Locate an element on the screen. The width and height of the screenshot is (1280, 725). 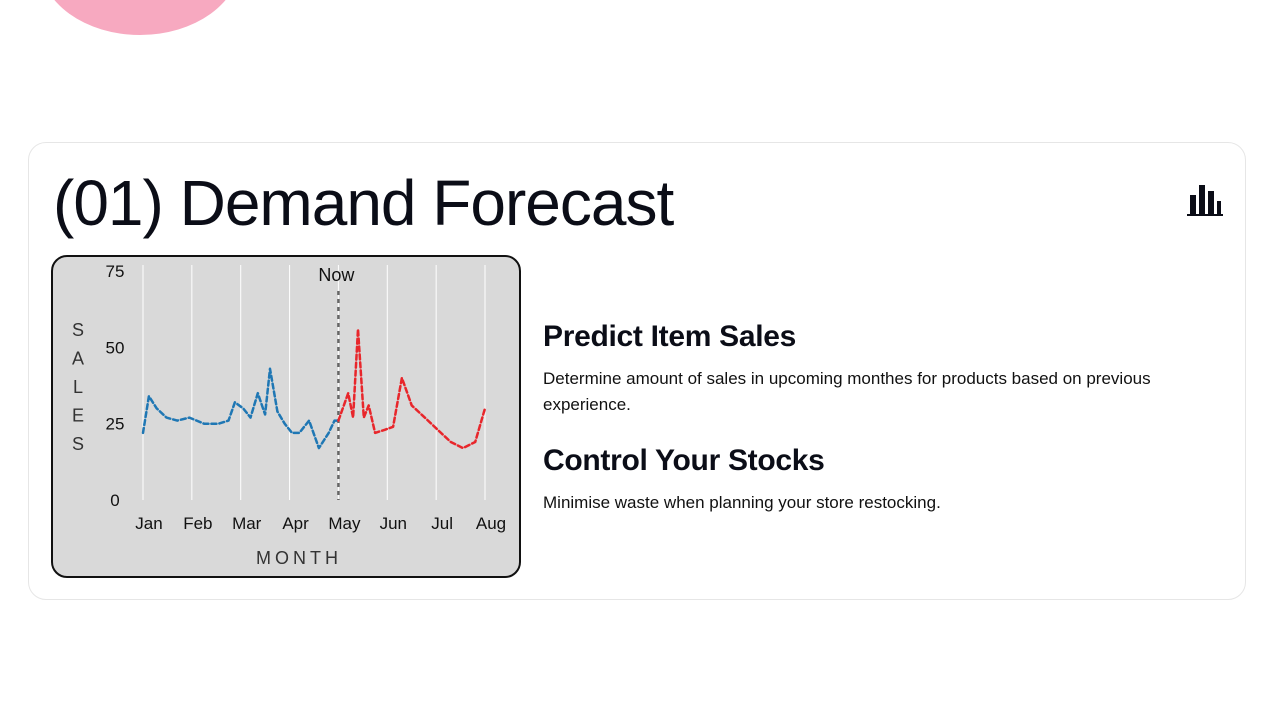
x-tick-label: Jun is located at coordinates (393, 523).